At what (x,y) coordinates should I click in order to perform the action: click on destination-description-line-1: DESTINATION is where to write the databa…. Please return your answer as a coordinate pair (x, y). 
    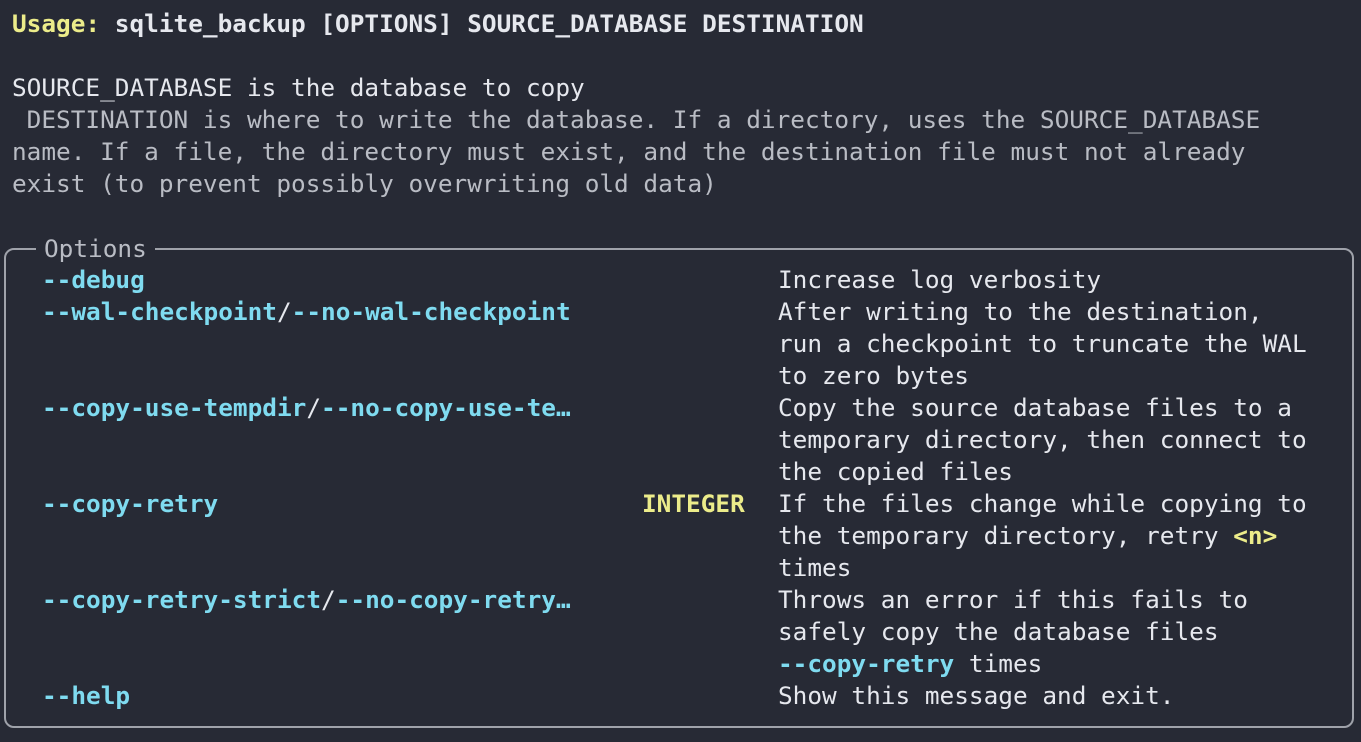
    Looking at the image, I should click on (636, 119).